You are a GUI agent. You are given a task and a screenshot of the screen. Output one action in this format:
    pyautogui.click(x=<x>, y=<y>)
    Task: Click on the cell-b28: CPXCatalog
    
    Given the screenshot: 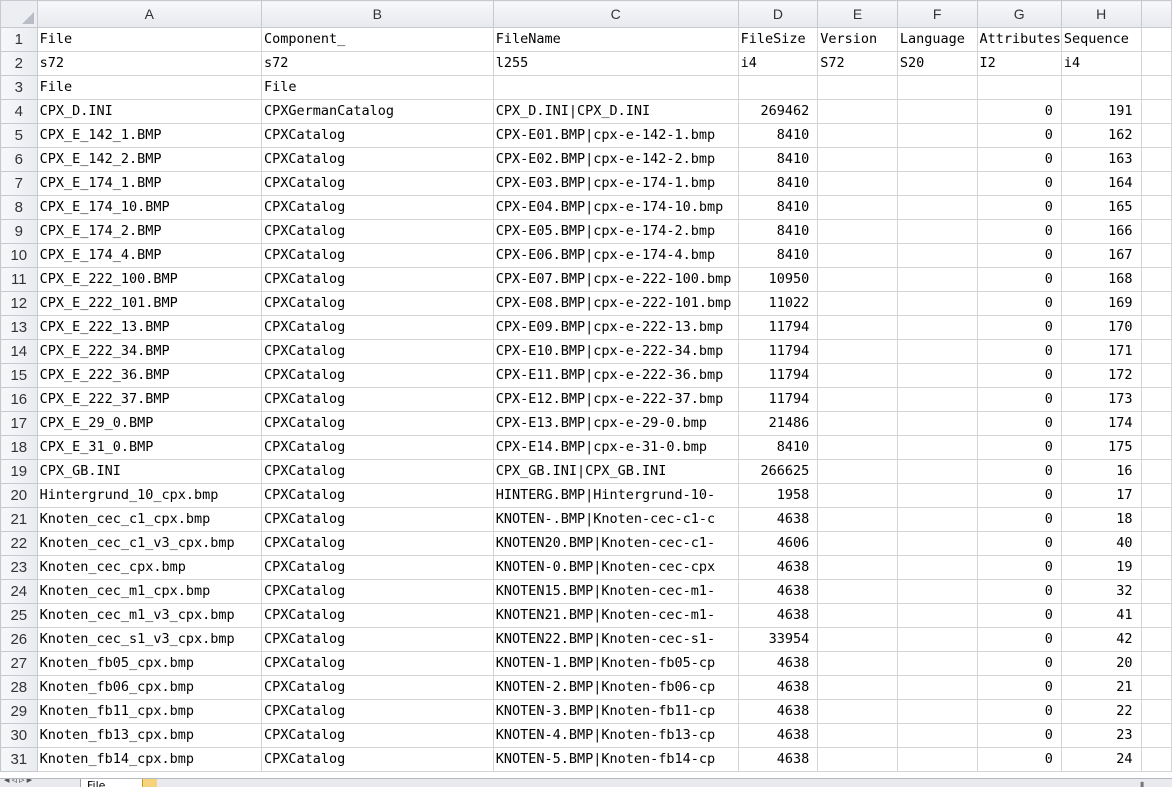 What is the action you would take?
    pyautogui.click(x=377, y=687)
    